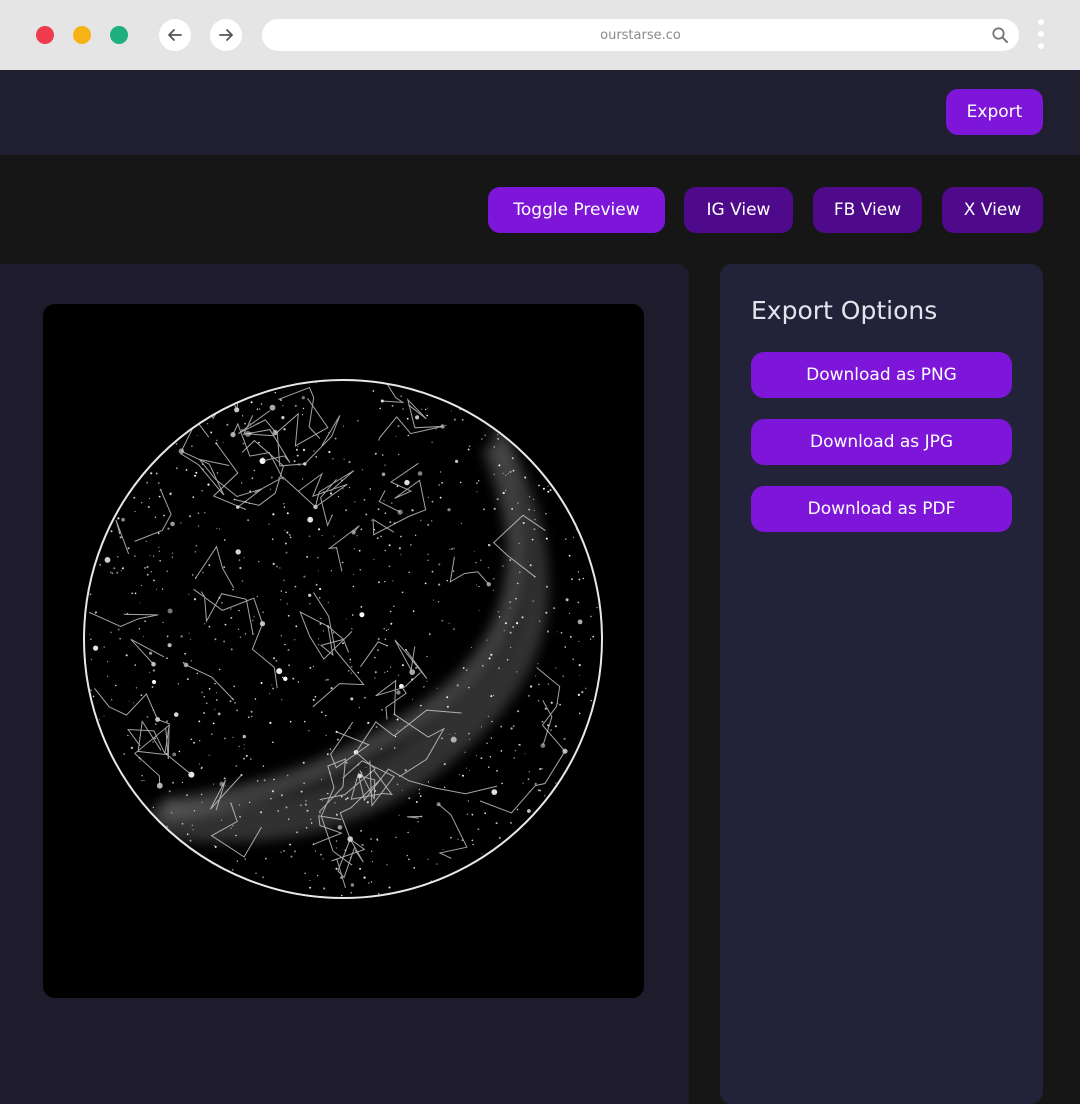  I want to click on back-button, so click(175, 35).